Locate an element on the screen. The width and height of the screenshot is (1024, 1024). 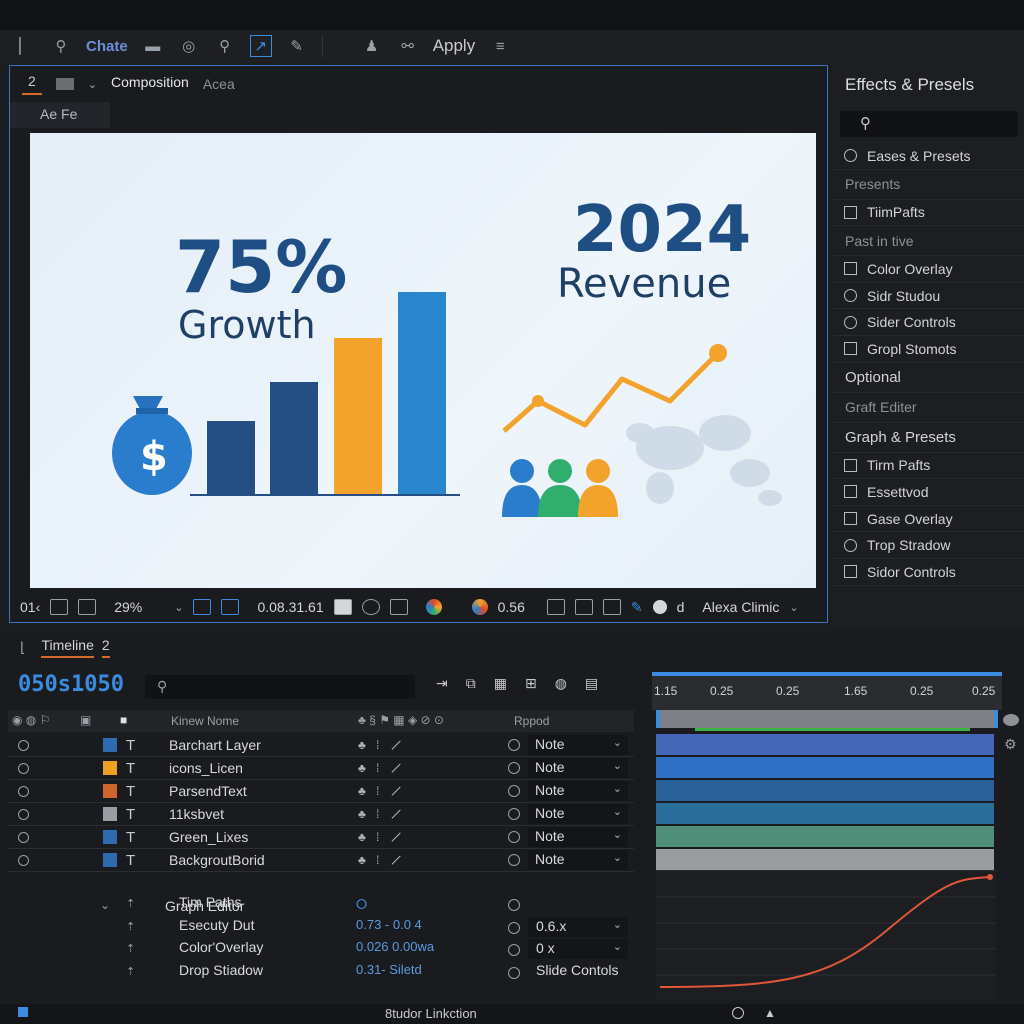
effects-item: Color Overlay is located at coordinates (928, 269).